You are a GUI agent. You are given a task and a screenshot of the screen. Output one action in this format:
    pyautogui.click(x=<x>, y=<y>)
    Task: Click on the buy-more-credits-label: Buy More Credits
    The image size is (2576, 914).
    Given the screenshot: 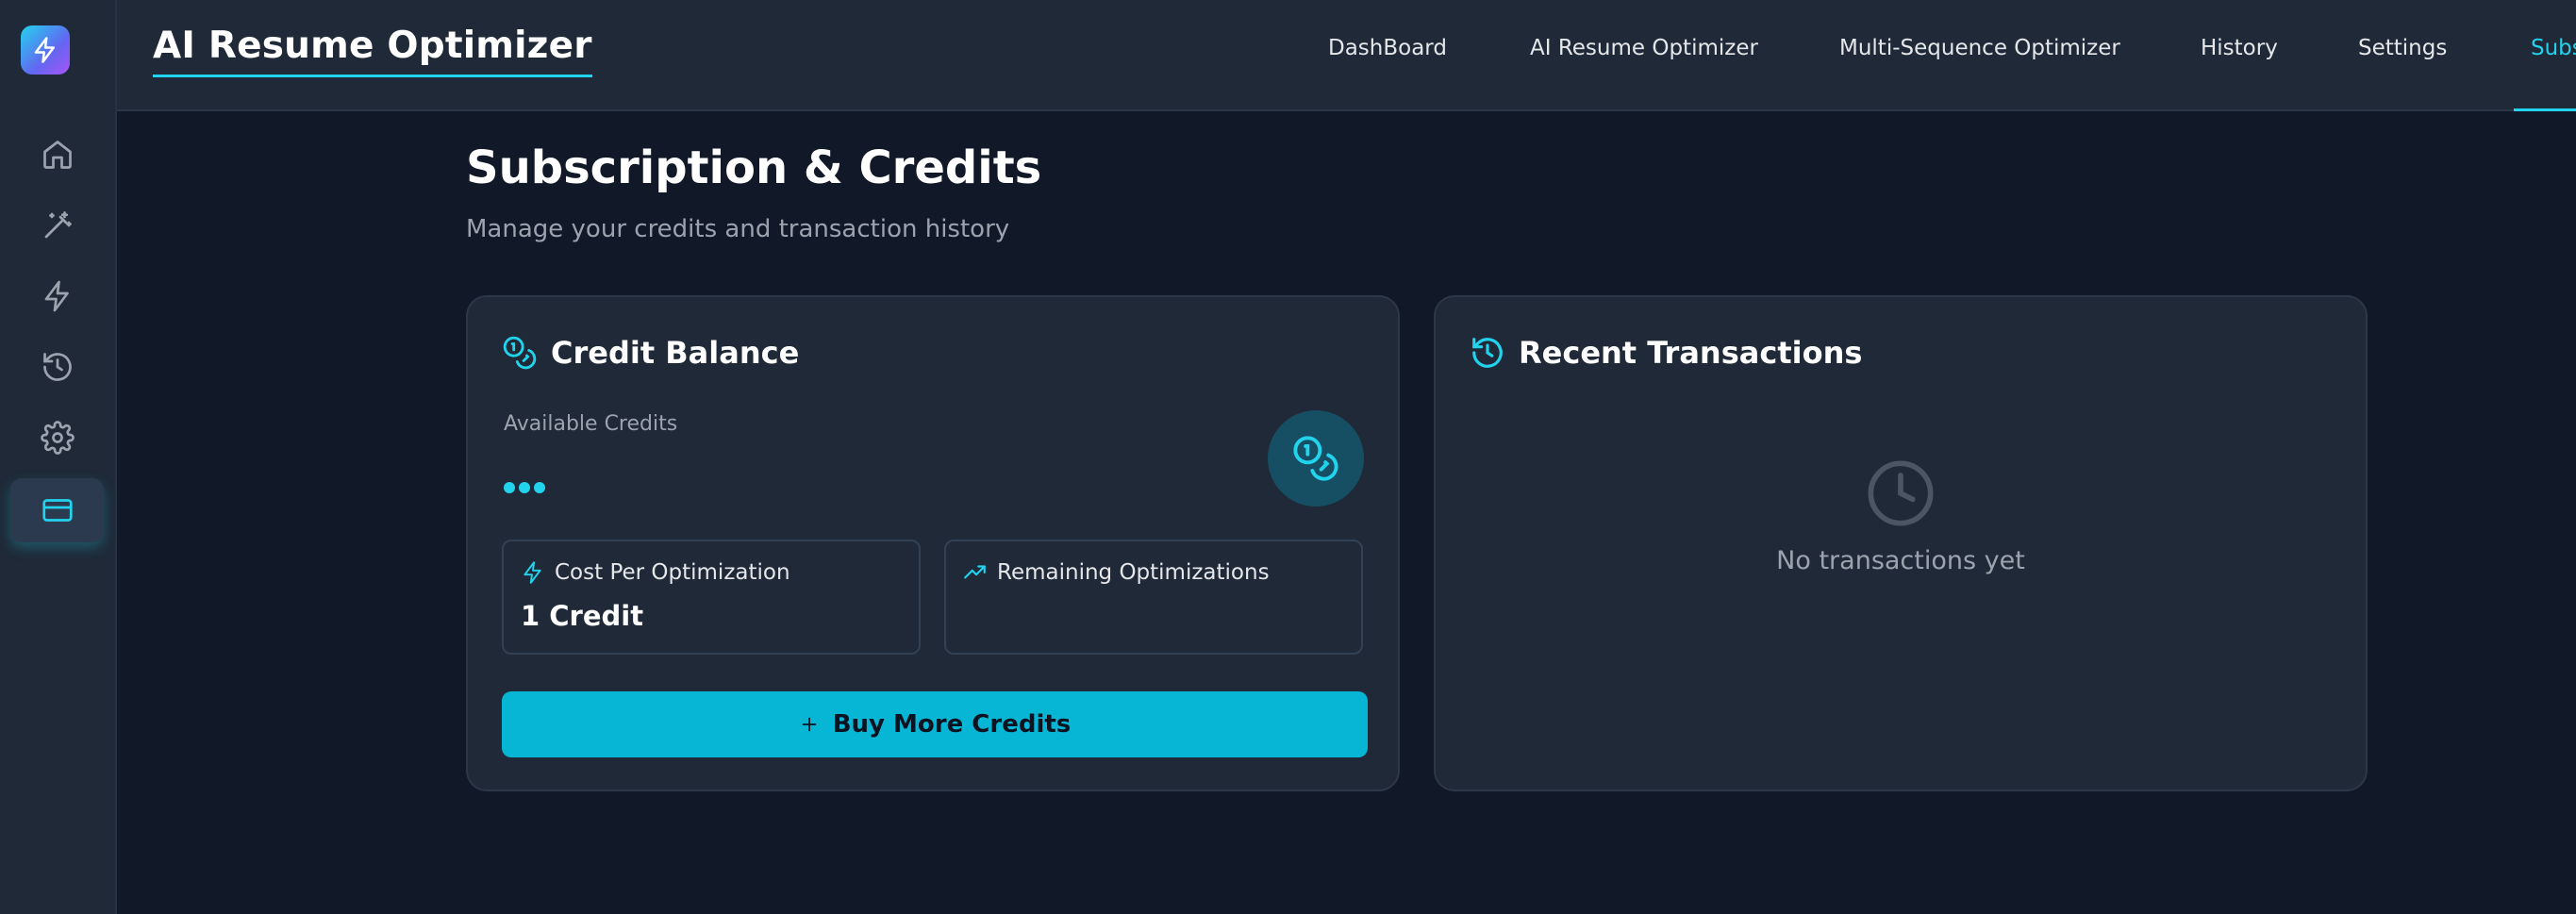 What is the action you would take?
    pyautogui.click(x=952, y=724)
    